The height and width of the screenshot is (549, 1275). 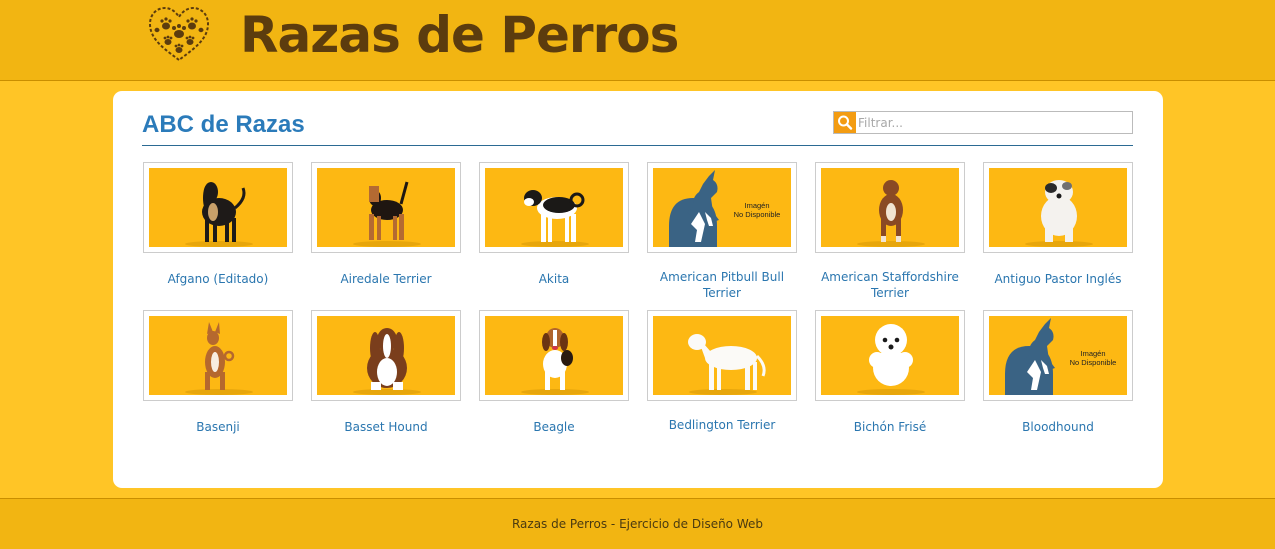 I want to click on breed-name-link: Beagle, so click(x=554, y=427).